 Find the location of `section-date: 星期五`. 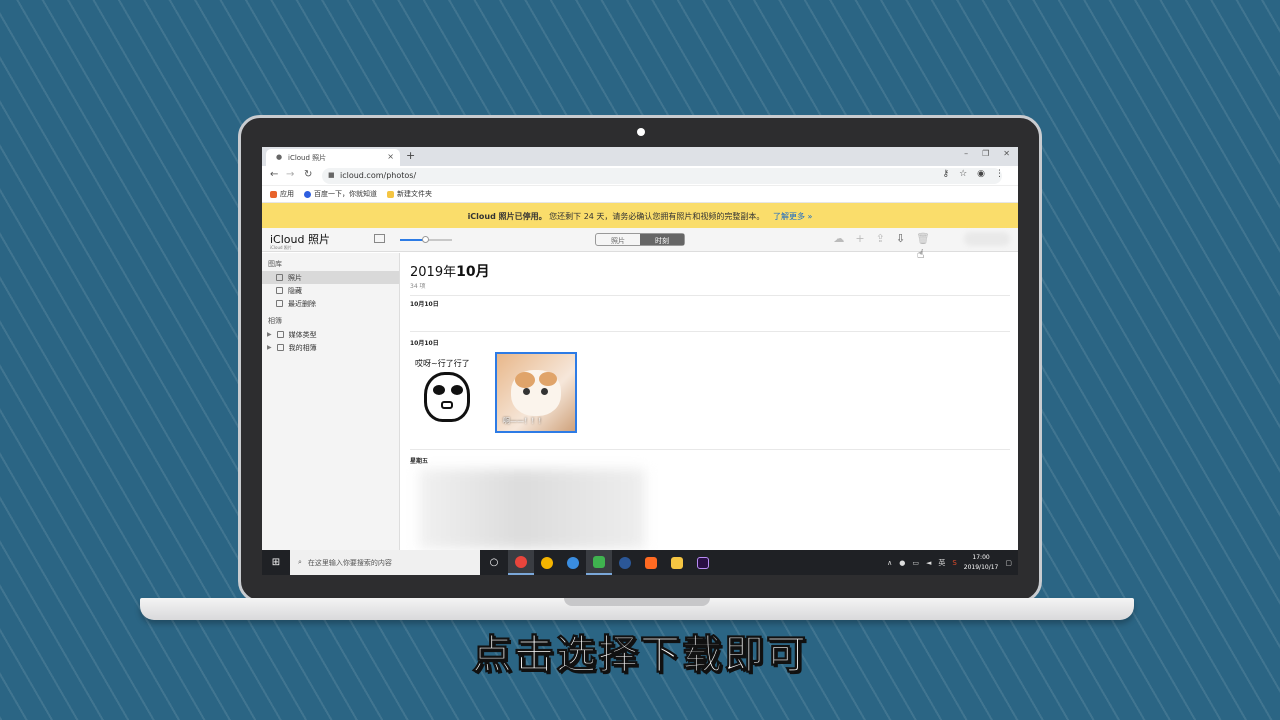

section-date: 星期五 is located at coordinates (419, 461).